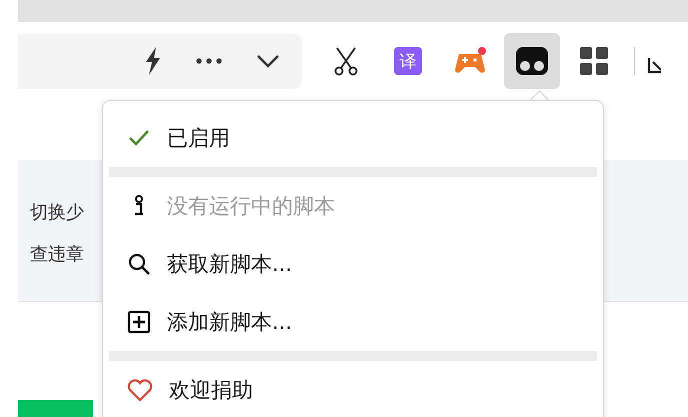  Describe the element at coordinates (139, 264) in the screenshot. I see `search-icon` at that location.